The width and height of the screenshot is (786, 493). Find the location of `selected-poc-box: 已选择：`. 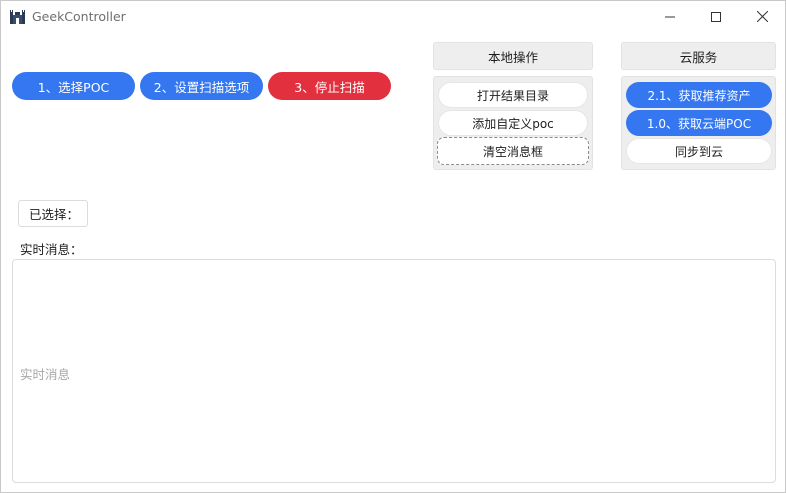

selected-poc-box: 已选择： is located at coordinates (53, 213).